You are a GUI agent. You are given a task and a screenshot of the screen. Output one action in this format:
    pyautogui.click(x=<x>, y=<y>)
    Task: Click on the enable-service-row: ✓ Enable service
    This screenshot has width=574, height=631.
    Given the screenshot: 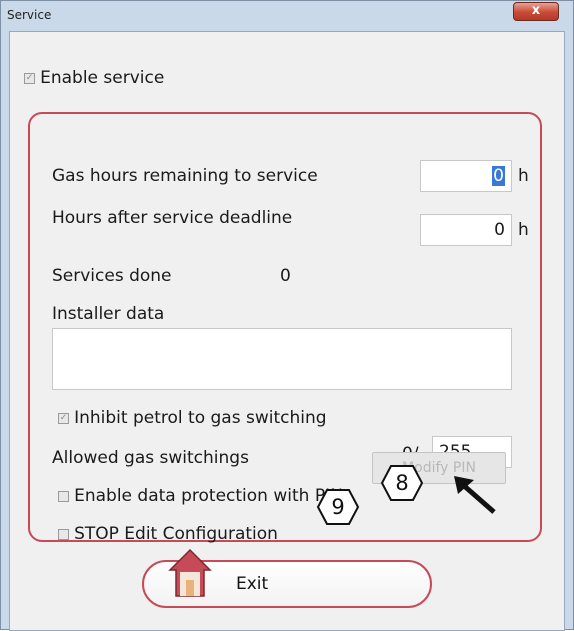 What is the action you would take?
    pyautogui.click(x=94, y=78)
    